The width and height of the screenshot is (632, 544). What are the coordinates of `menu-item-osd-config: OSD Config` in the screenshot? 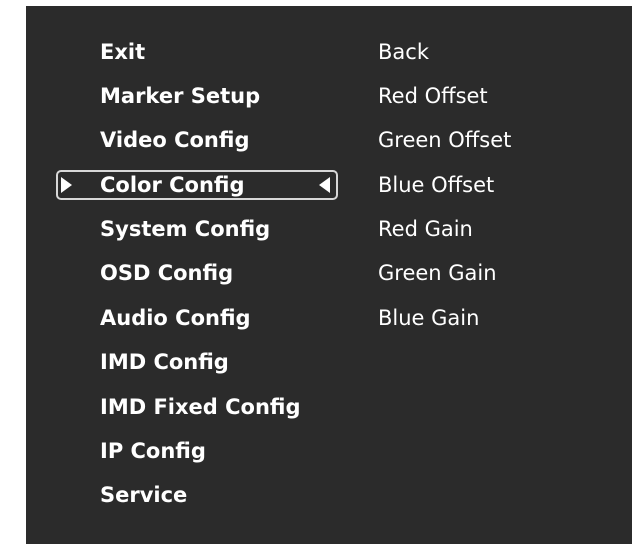 It's located at (166, 273).